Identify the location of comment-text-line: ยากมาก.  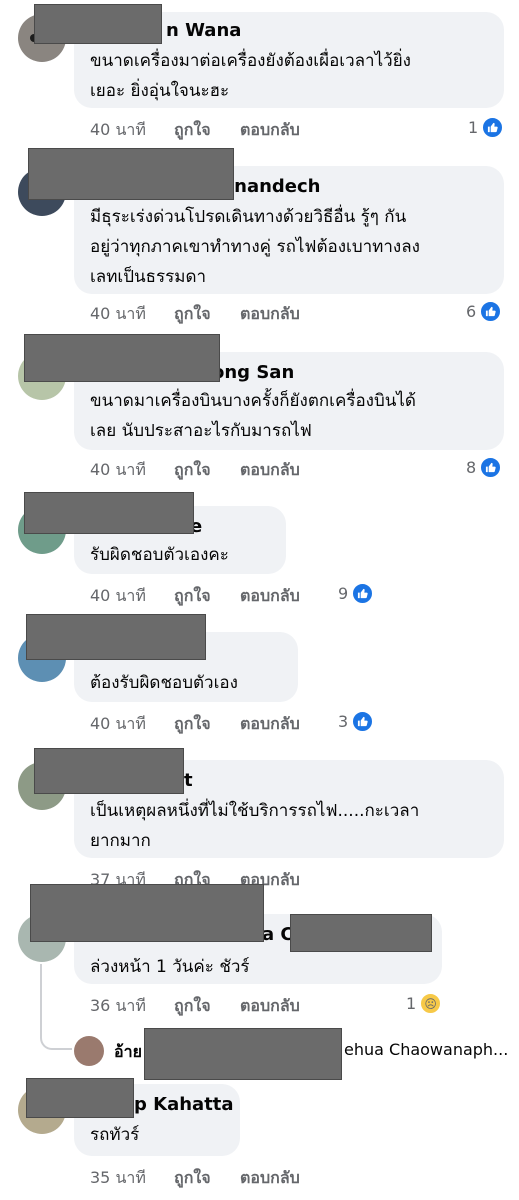
(120, 841).